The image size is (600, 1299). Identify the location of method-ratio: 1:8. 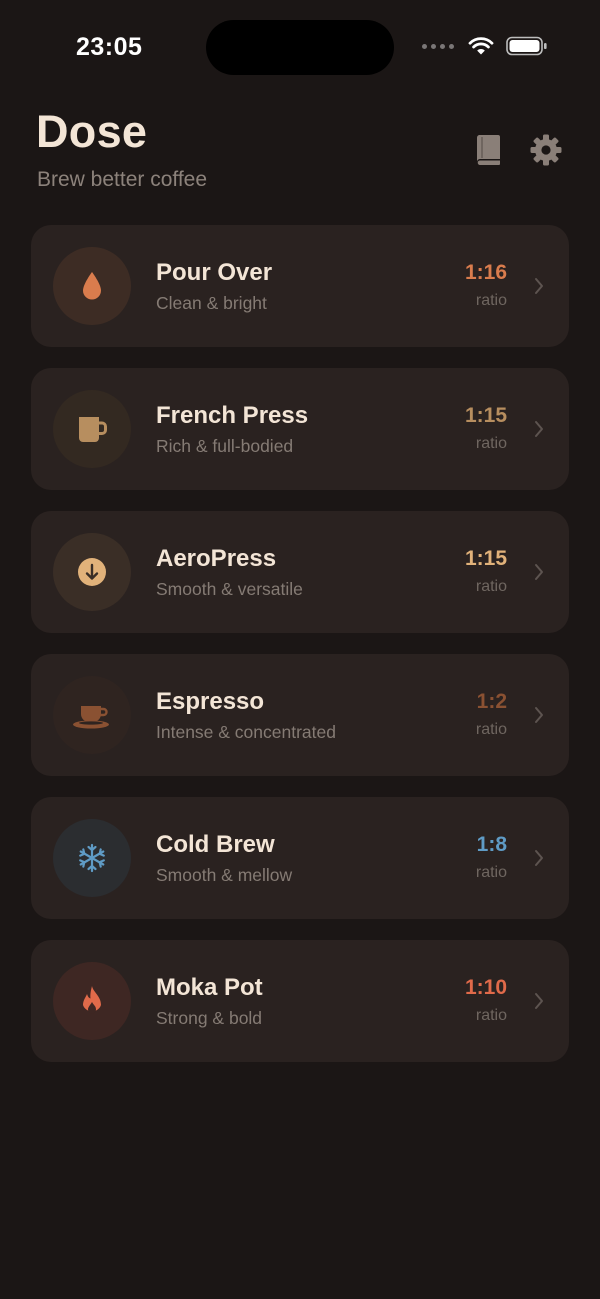
(491, 844).